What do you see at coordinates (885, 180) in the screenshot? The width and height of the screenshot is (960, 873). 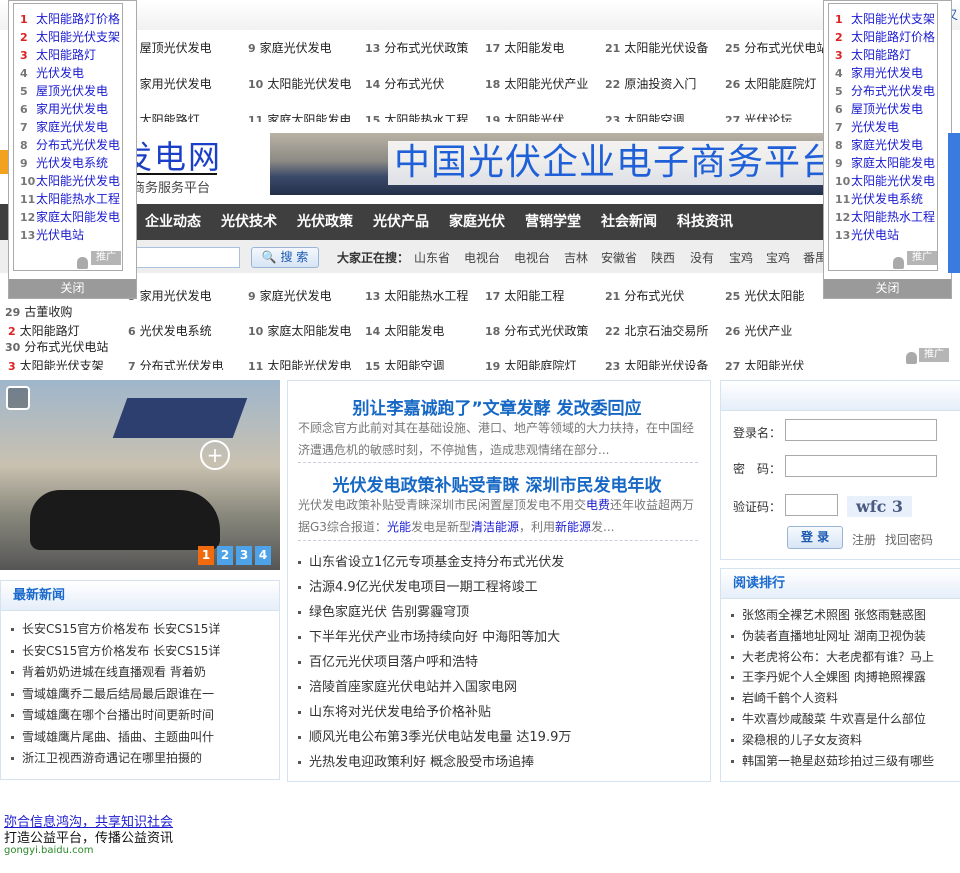 I see `float-list-item: 10太阳能光伏发电` at bounding box center [885, 180].